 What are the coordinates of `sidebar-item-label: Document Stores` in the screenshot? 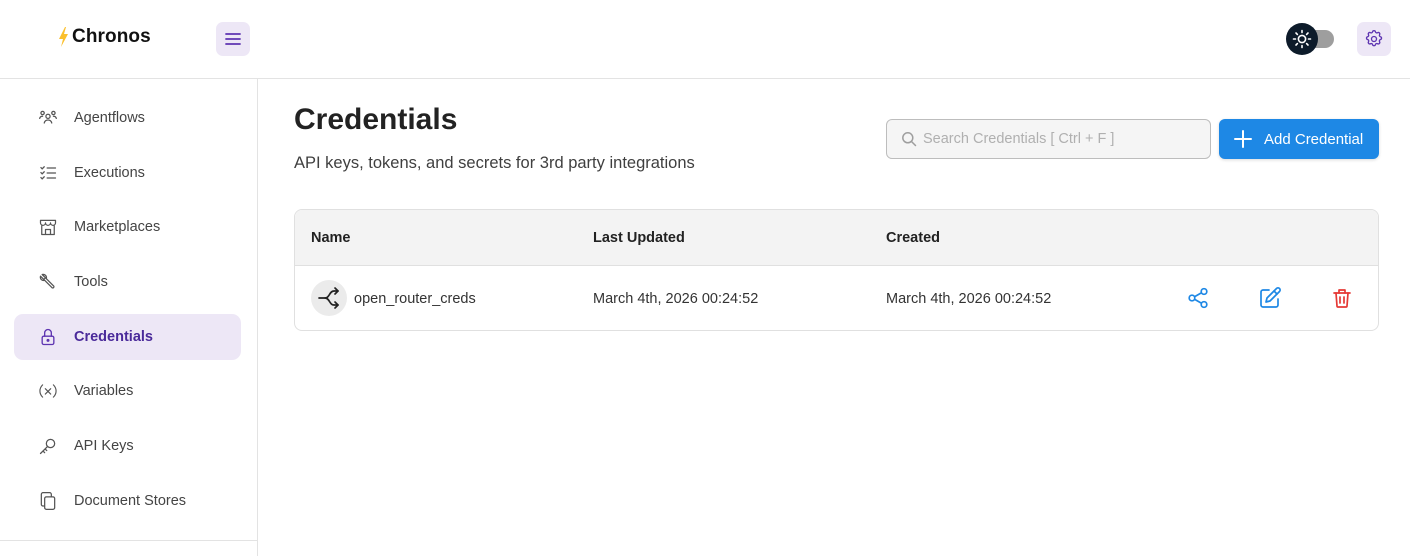 It's located at (130, 501).